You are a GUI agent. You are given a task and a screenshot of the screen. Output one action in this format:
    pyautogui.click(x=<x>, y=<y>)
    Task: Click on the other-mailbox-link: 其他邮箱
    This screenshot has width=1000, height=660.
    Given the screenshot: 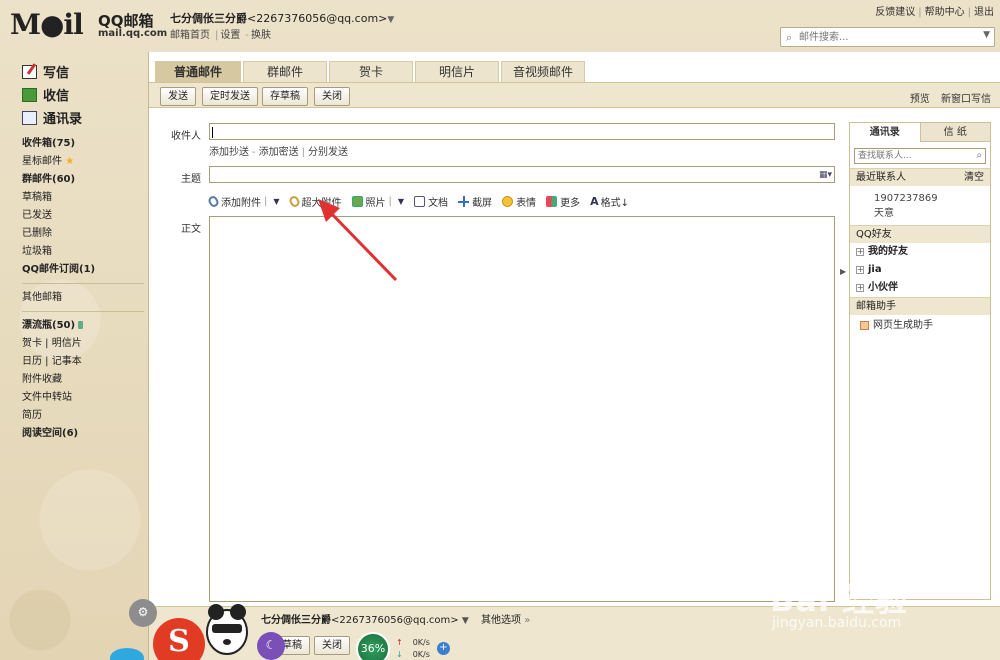 What is the action you would take?
    pyautogui.click(x=82, y=298)
    